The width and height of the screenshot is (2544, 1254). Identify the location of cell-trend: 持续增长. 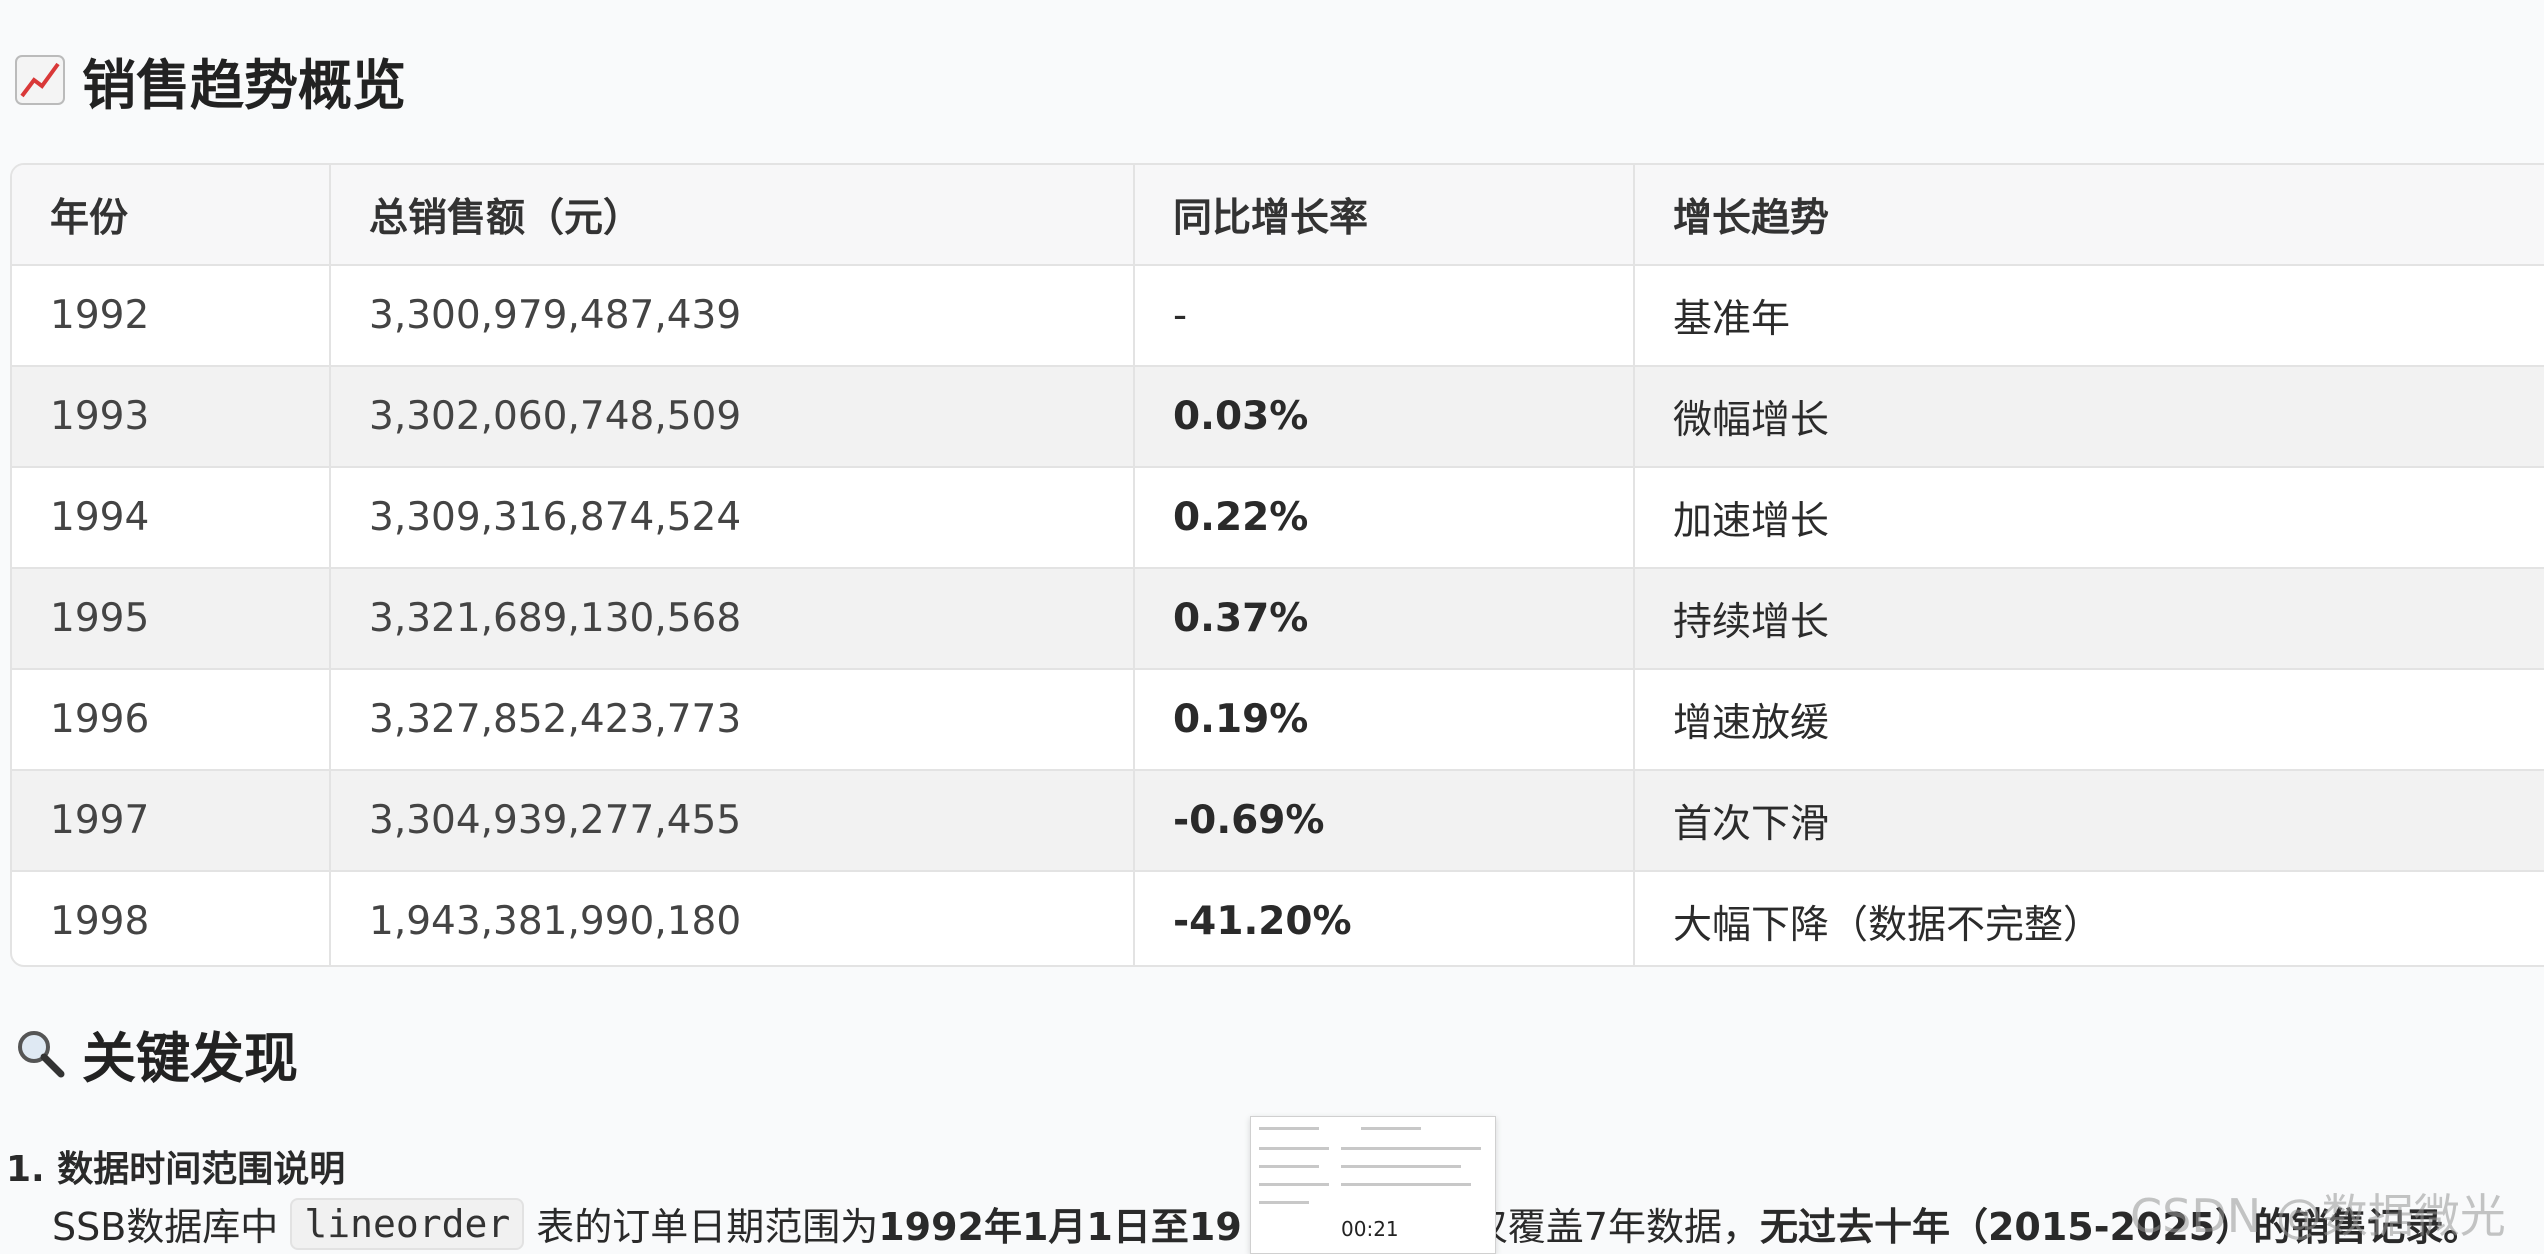
(2089, 619).